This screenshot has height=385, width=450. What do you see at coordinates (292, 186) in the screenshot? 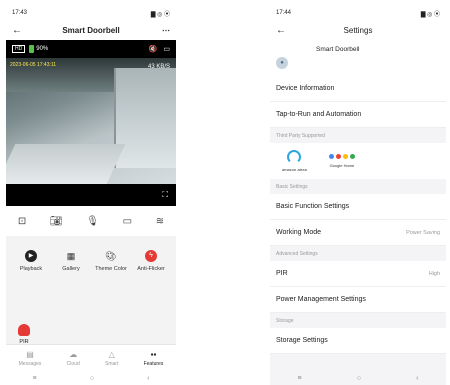
I see `section-basic-settings: Basic Settings` at bounding box center [292, 186].